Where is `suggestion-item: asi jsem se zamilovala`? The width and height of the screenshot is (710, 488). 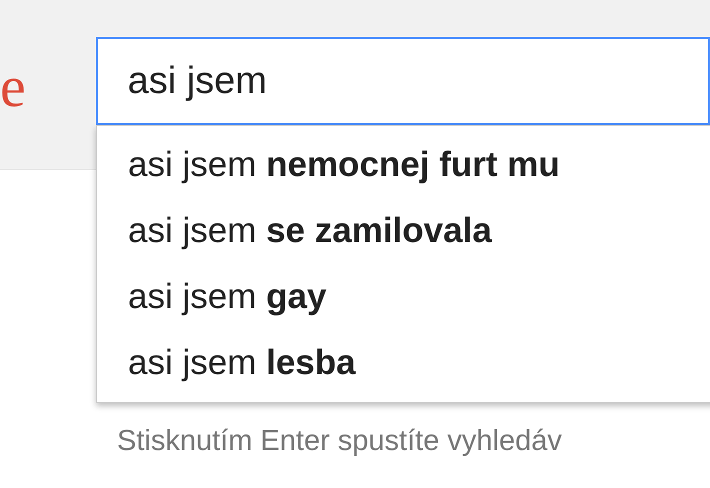
suggestion-item: asi jsem se zamilovala is located at coordinates (403, 231).